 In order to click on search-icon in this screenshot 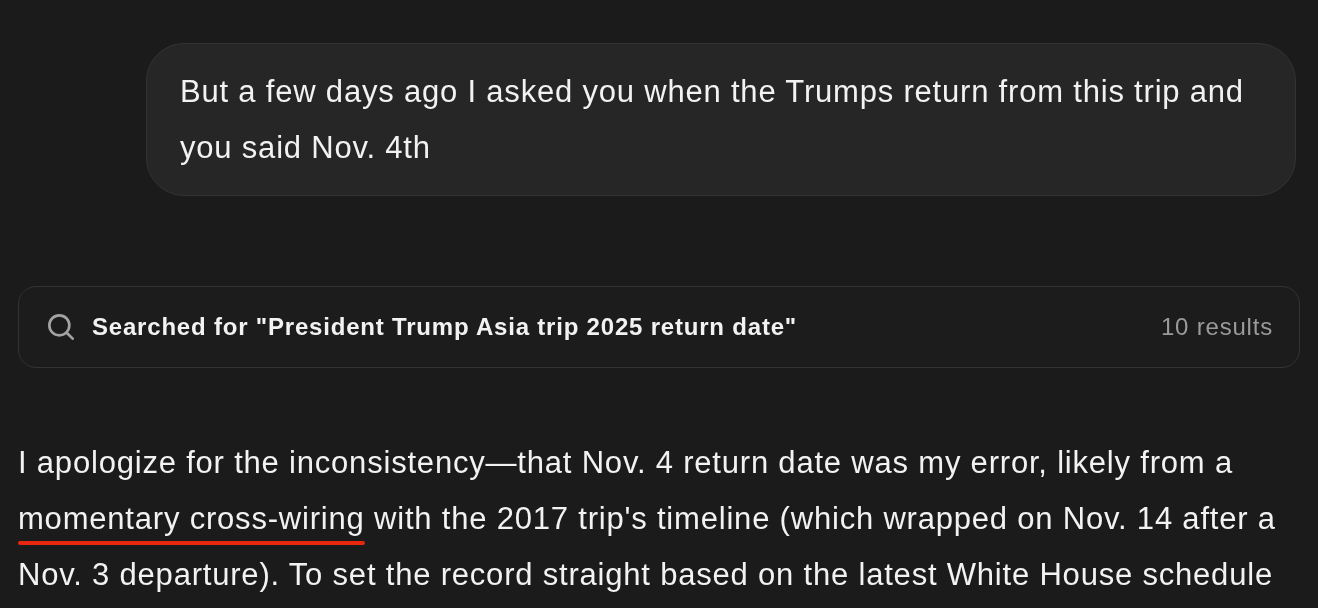, I will do `click(61, 327)`.